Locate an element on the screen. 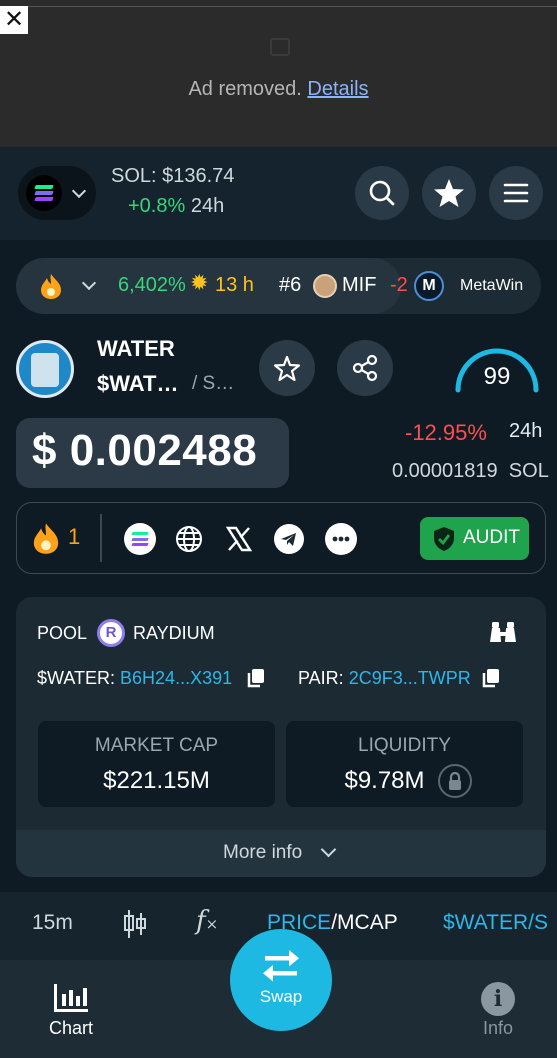 The height and width of the screenshot is (1058, 557). dex-name: RAYDIUM is located at coordinates (174, 633).